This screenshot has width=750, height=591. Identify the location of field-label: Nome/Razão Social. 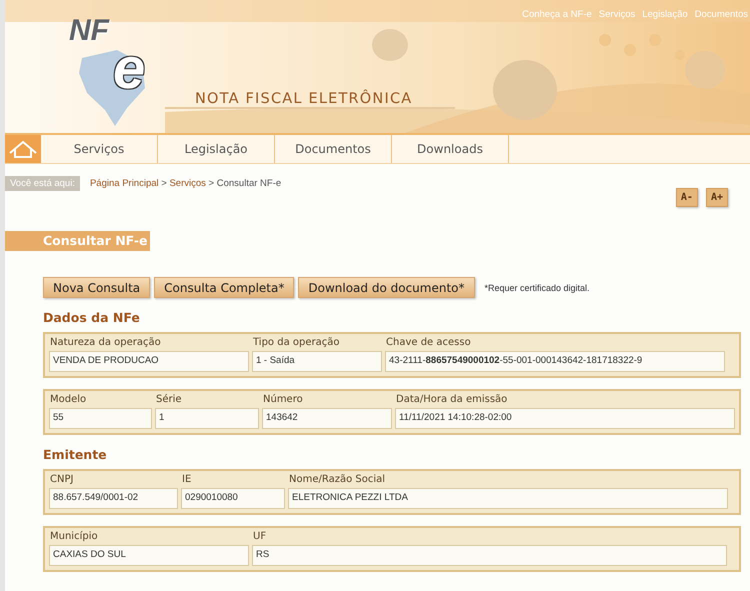
(337, 479).